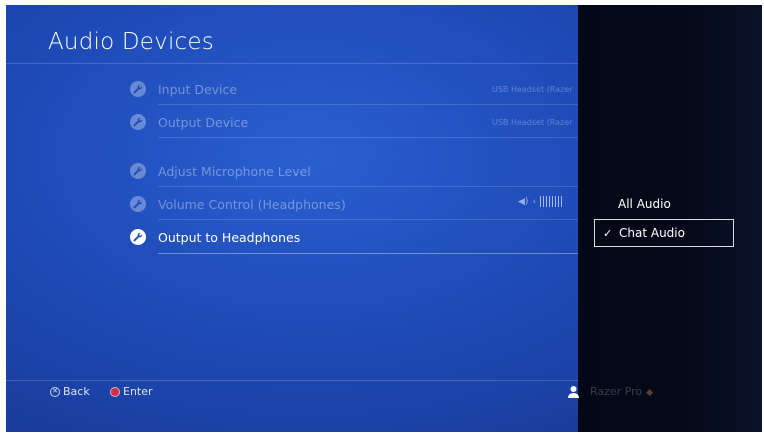  Describe the element at coordinates (354, 237) in the screenshot. I see `menu-item-output-to-headphones: Output to Headphones` at that location.